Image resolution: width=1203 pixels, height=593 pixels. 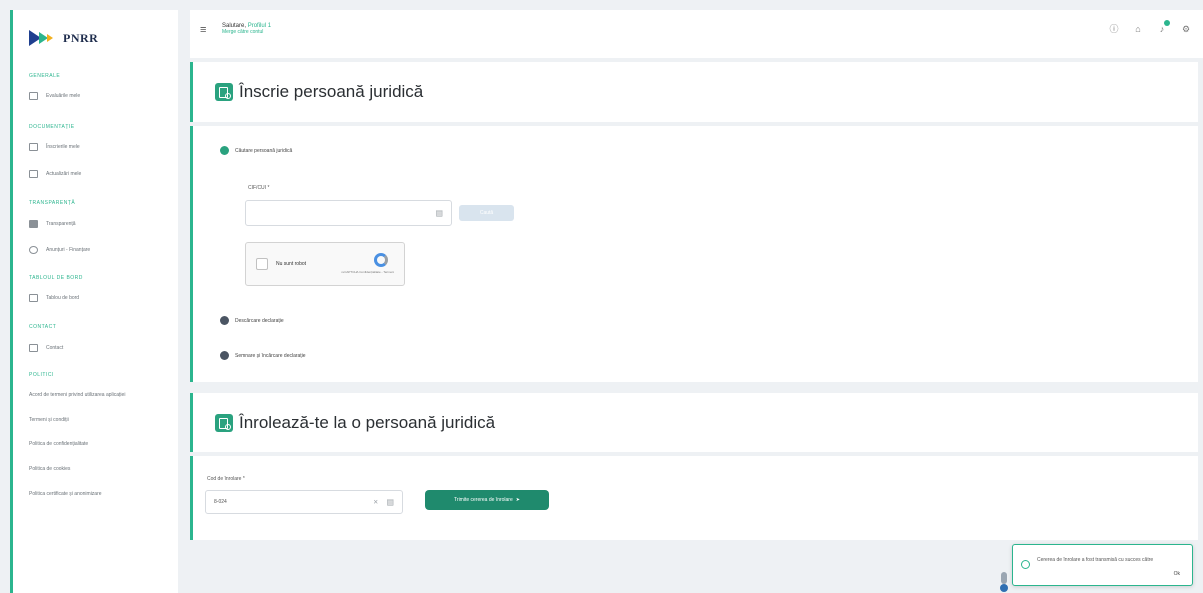 What do you see at coordinates (61, 224) in the screenshot?
I see `sidebar-item-label: Transparență` at bounding box center [61, 224].